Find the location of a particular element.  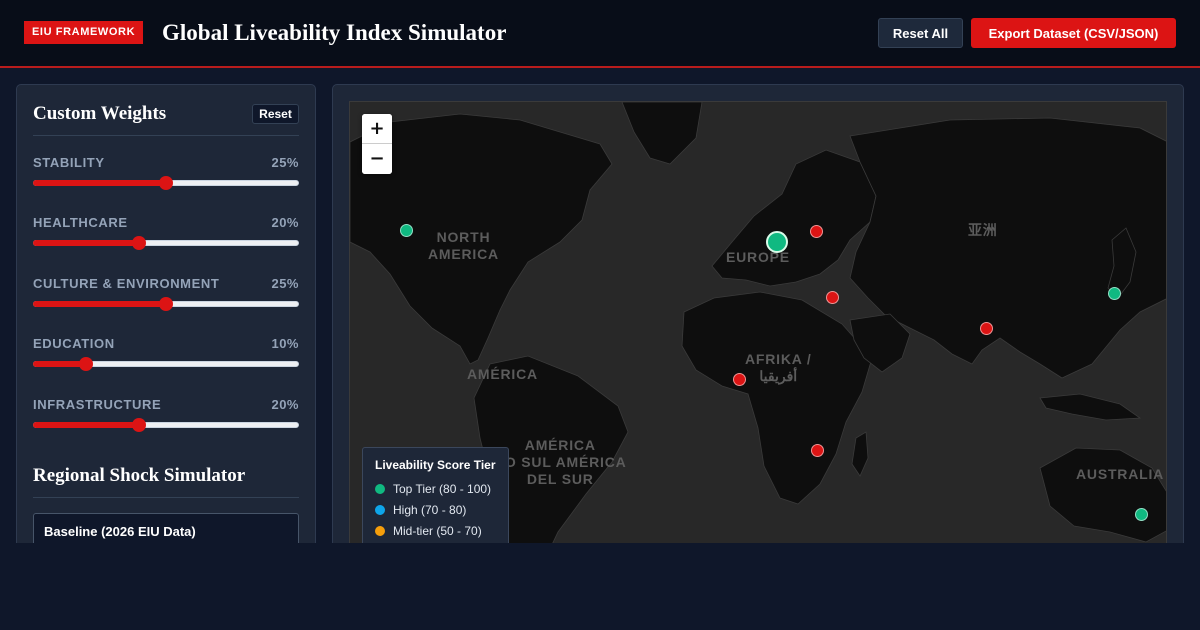

stability-slider is located at coordinates (166, 183).